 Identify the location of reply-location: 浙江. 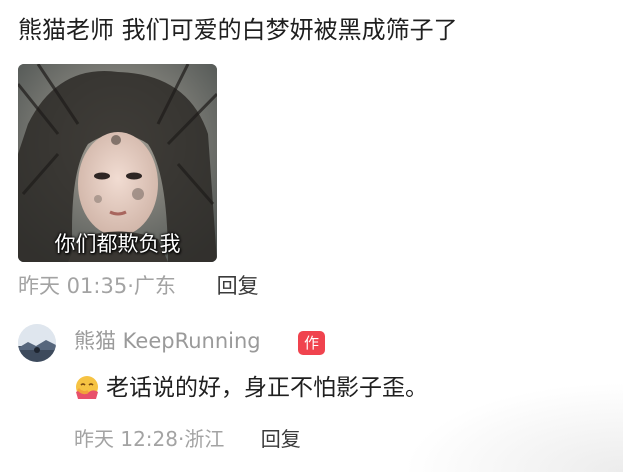
(204, 439).